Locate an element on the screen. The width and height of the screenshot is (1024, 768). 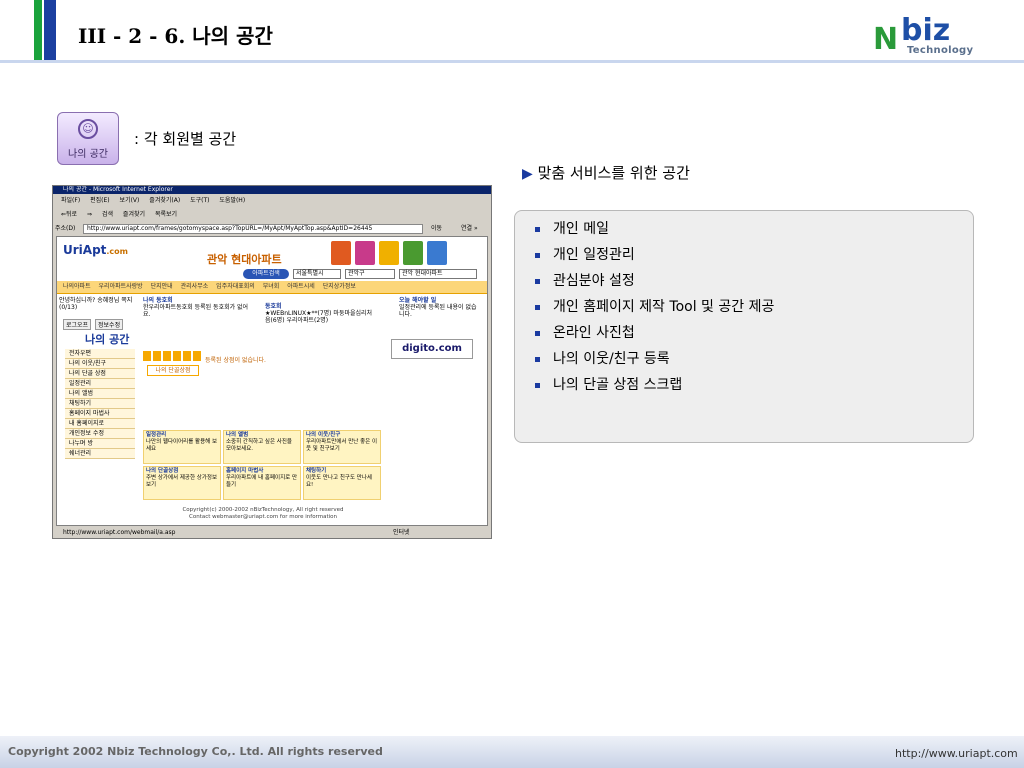
grid-cell-body: 주변 상가에서 제공한 상가정보 보기 is located at coordinates (182, 481).